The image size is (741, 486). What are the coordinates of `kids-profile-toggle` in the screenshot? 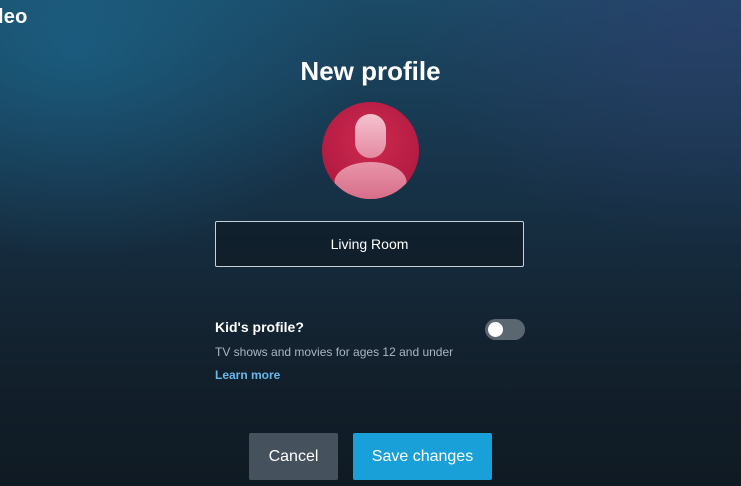 It's located at (505, 329).